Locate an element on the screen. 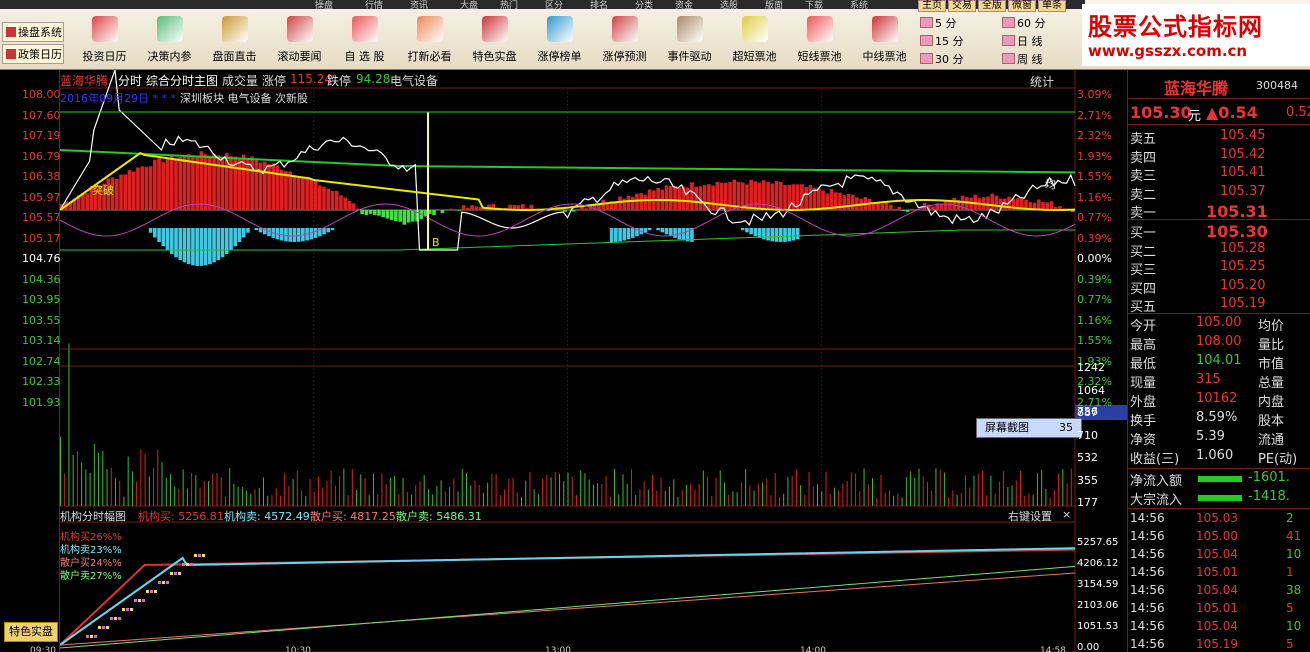 The width and height of the screenshot is (1310, 652). system-button: 操盘系统 is located at coordinates (33, 32).